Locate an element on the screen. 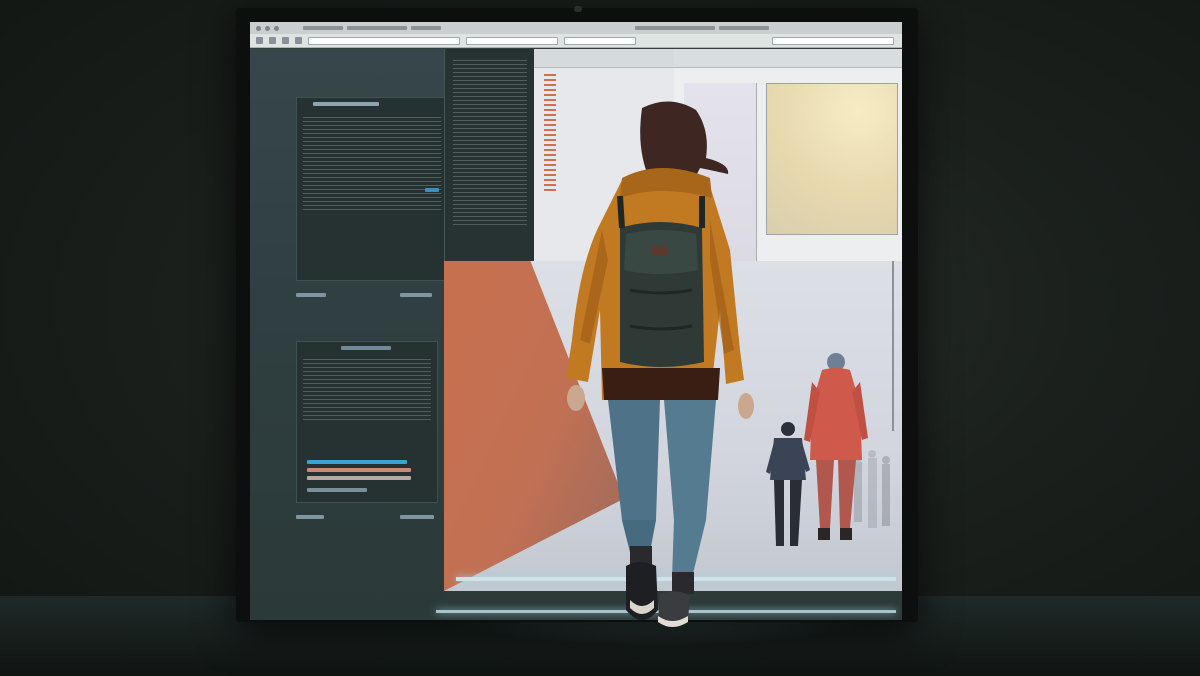 The width and height of the screenshot is (1200, 676). layer-rows is located at coordinates (367, 389).